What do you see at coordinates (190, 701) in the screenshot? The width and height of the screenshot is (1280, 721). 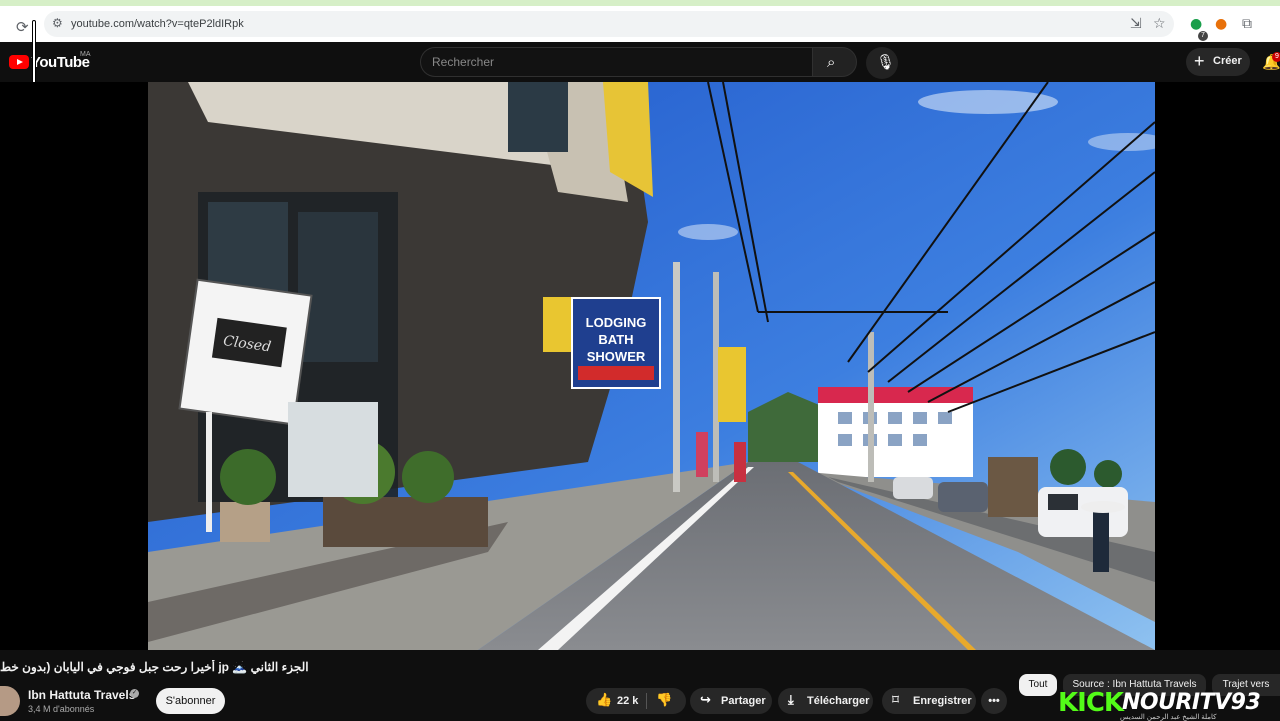 I see `subscribe-button: S'abonner` at bounding box center [190, 701].